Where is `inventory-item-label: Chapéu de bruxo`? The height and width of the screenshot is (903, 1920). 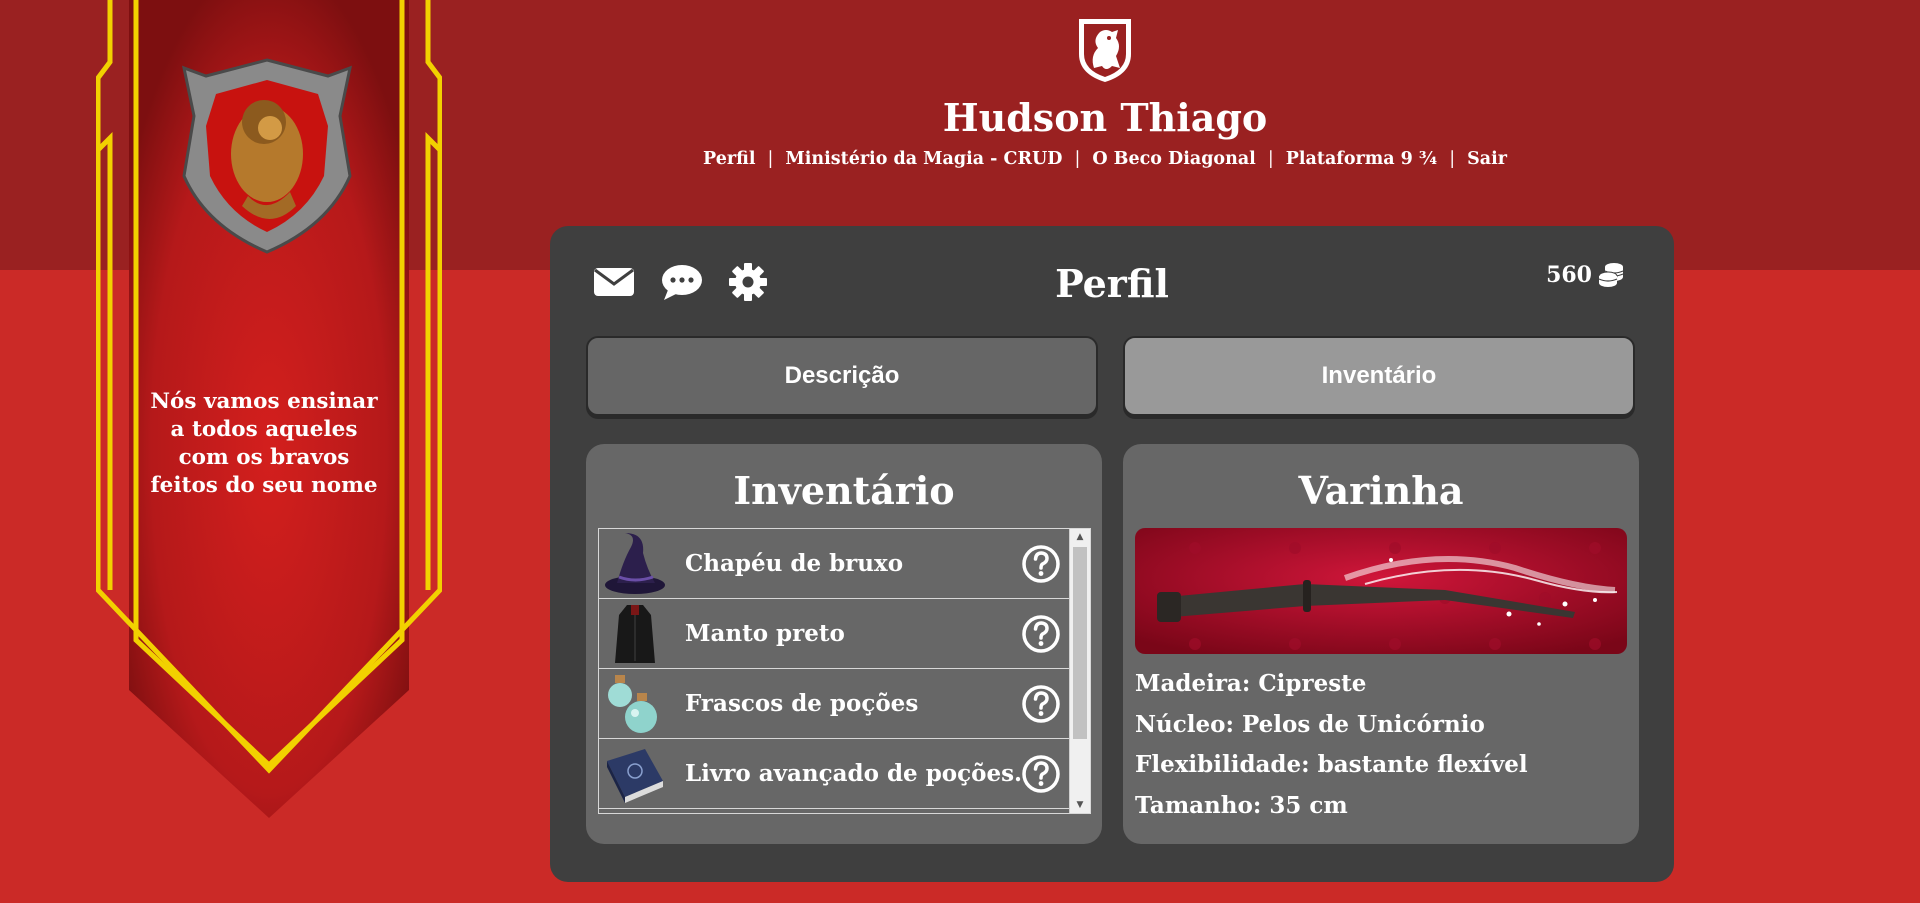
inventory-item-label: Chapéu de bruxo is located at coordinates (794, 563).